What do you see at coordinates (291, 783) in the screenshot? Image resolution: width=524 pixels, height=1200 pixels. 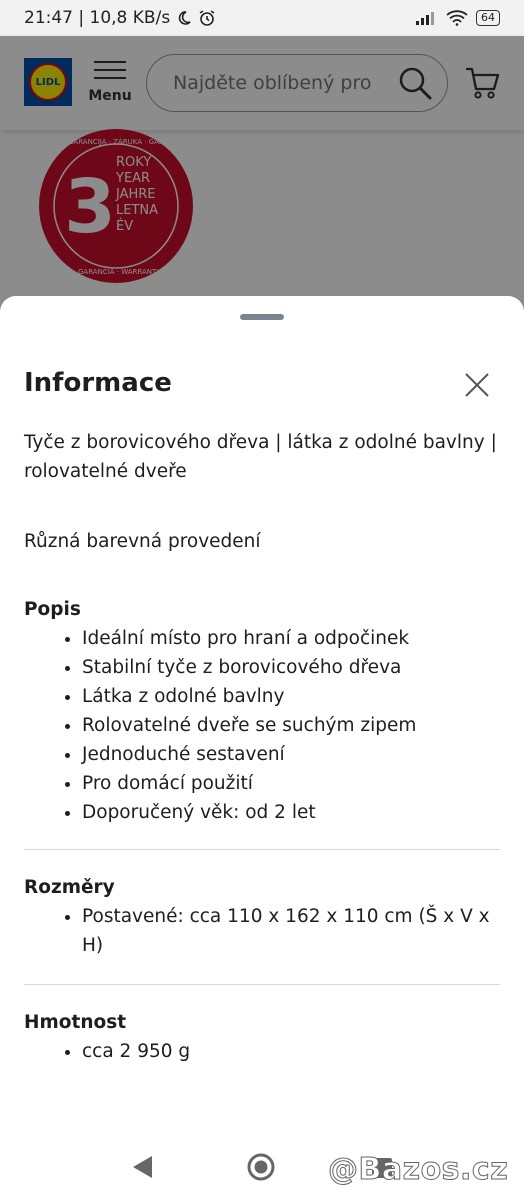 I see `list-item: Pro domácí použití` at bounding box center [291, 783].